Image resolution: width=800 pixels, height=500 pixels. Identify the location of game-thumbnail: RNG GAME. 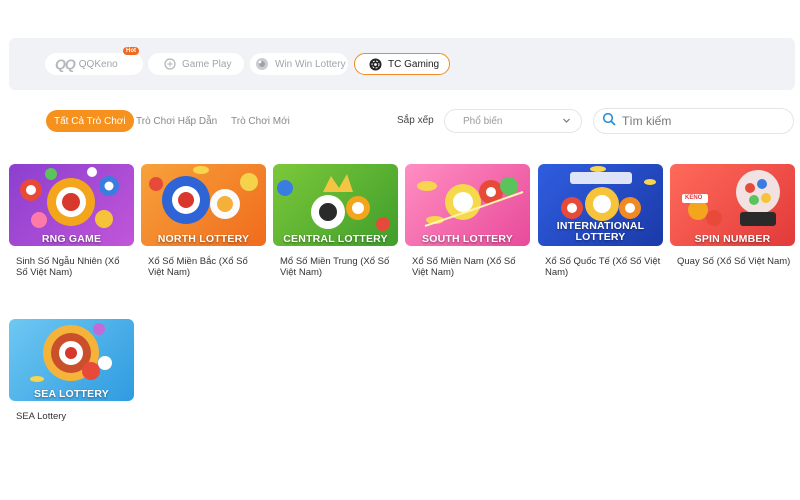
(71, 205).